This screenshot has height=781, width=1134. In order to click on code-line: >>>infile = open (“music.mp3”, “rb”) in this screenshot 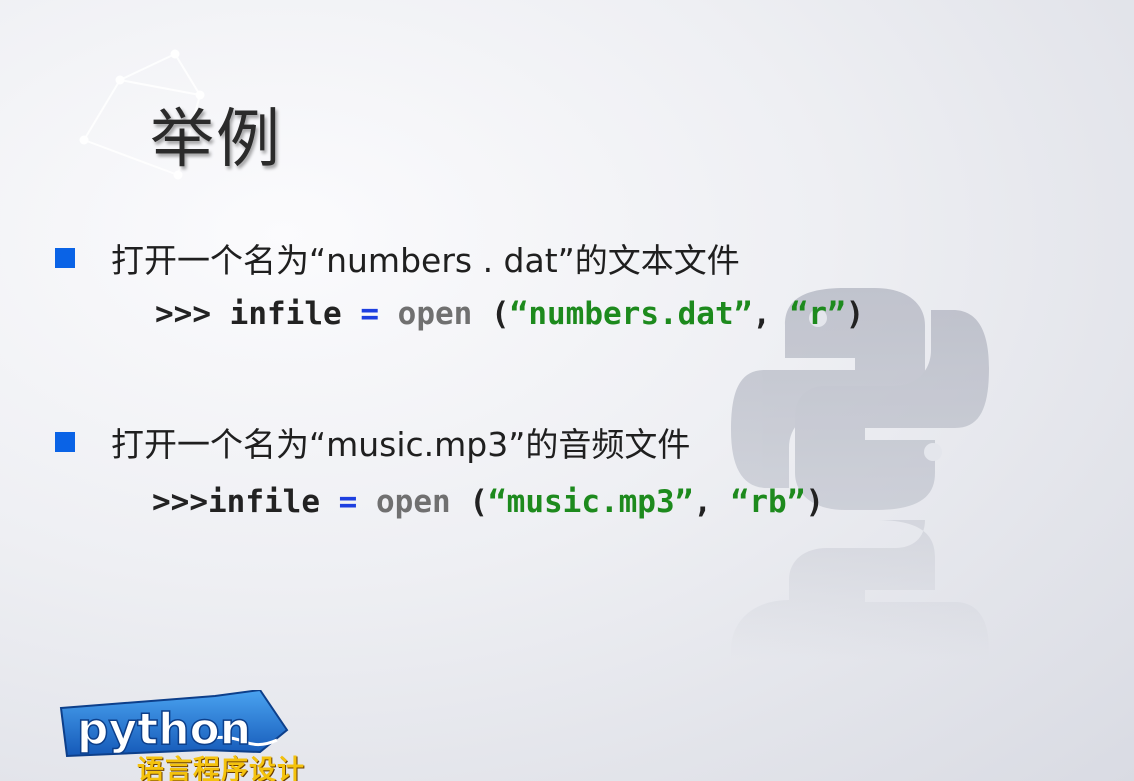, I will do `click(488, 502)`.